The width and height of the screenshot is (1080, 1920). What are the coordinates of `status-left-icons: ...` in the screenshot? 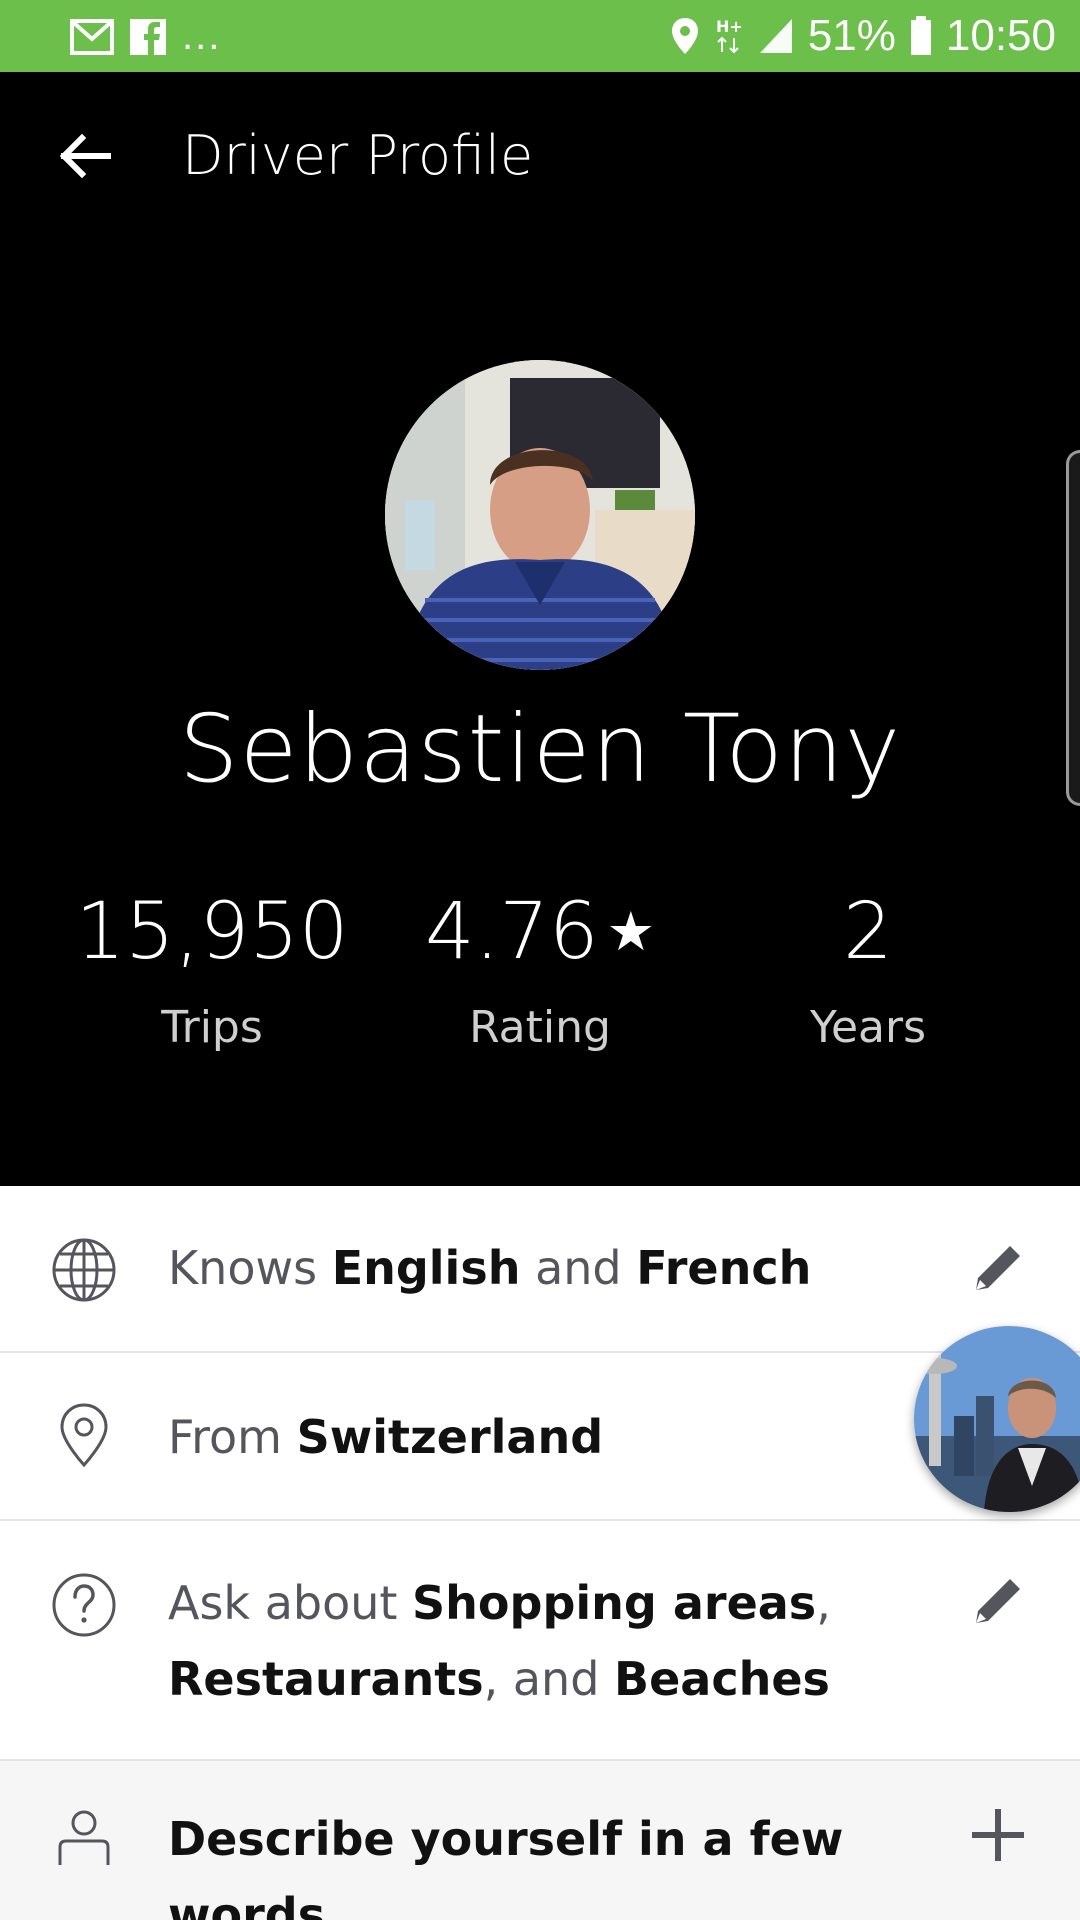 It's located at (145, 36).